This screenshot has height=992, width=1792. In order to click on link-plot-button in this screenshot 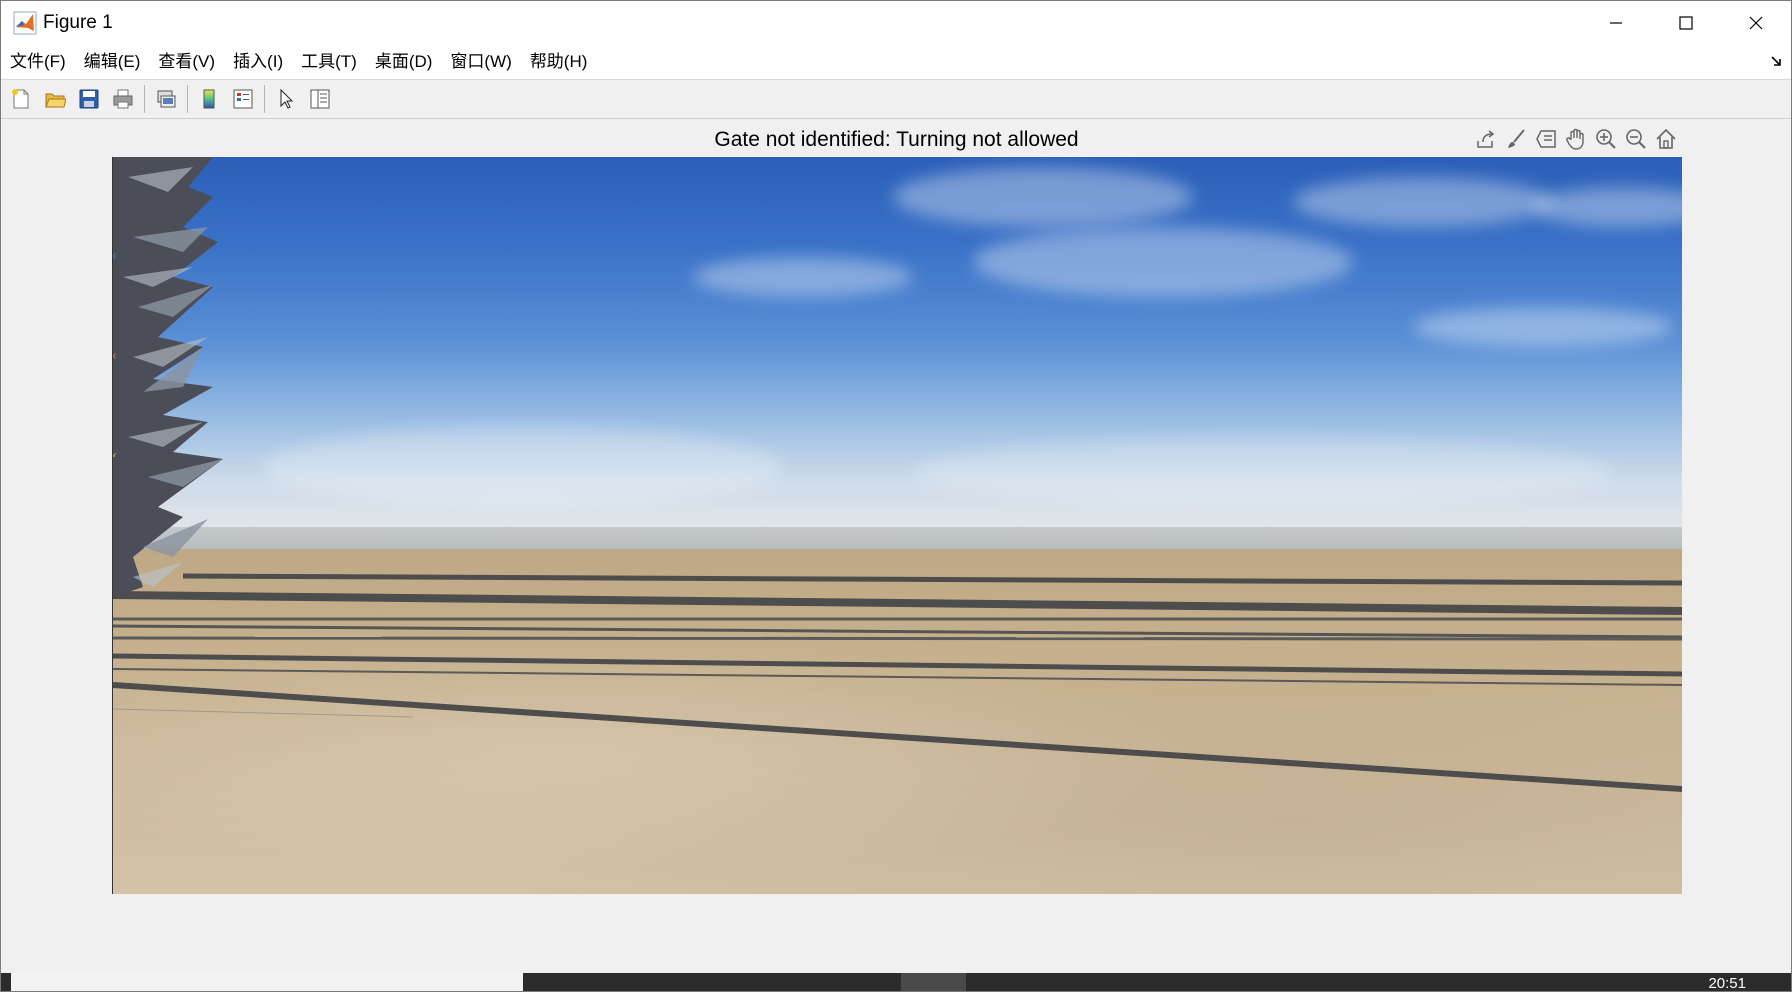, I will do `click(166, 99)`.